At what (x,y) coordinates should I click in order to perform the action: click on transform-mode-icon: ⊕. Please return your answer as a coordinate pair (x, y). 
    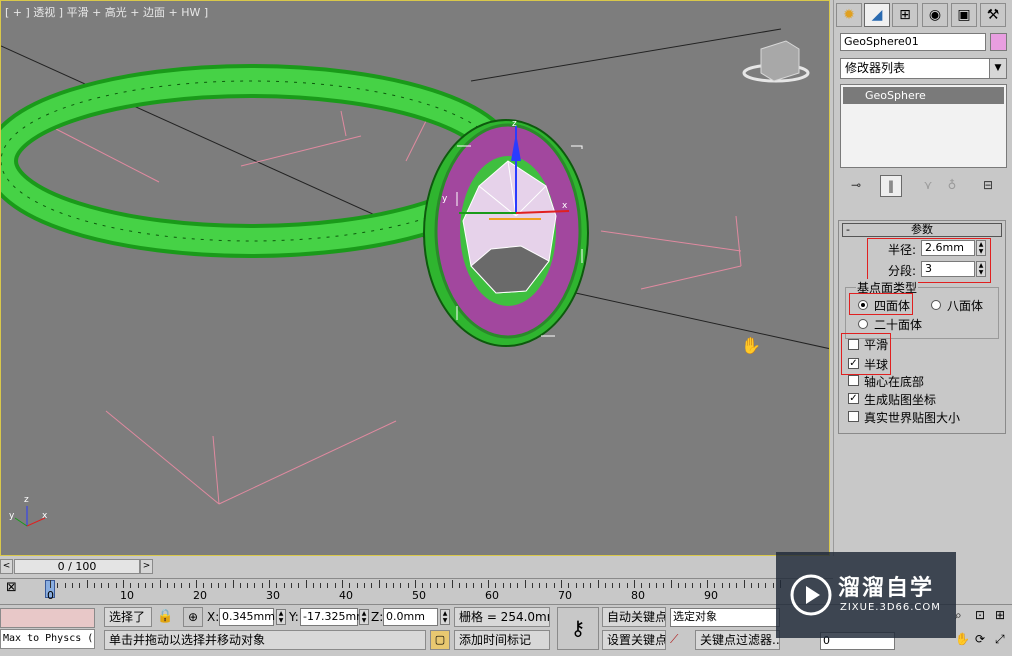
    Looking at the image, I should click on (193, 617).